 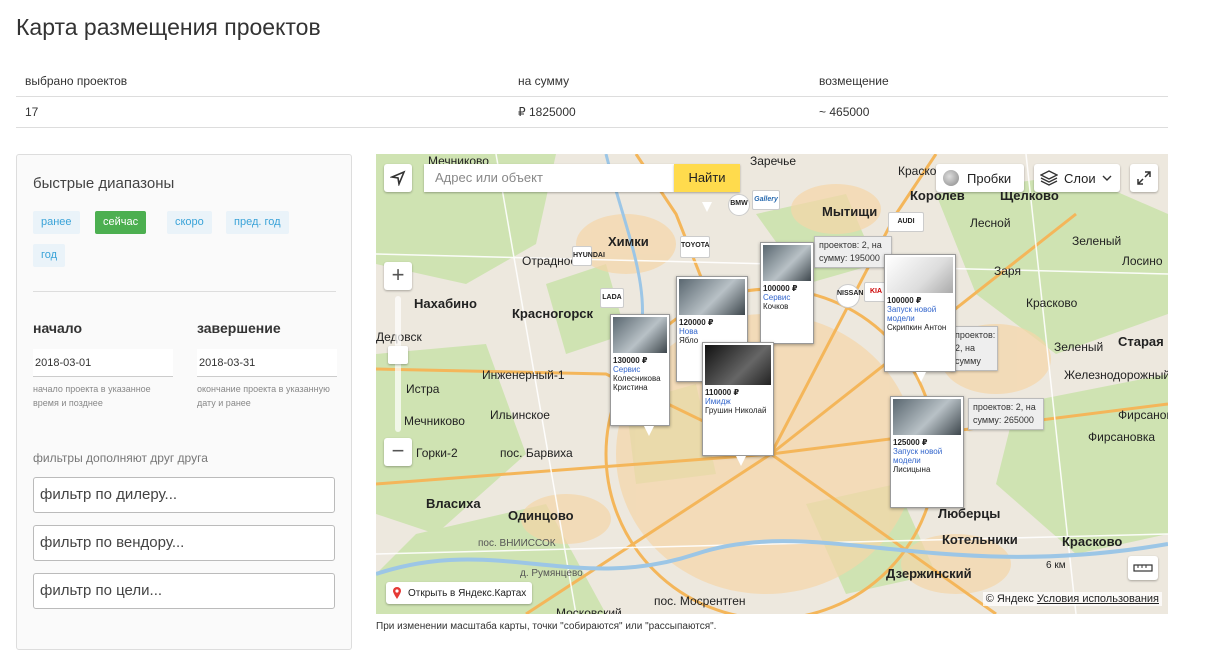 I want to click on vendor-logo: HYUNDAI, so click(x=588, y=256).